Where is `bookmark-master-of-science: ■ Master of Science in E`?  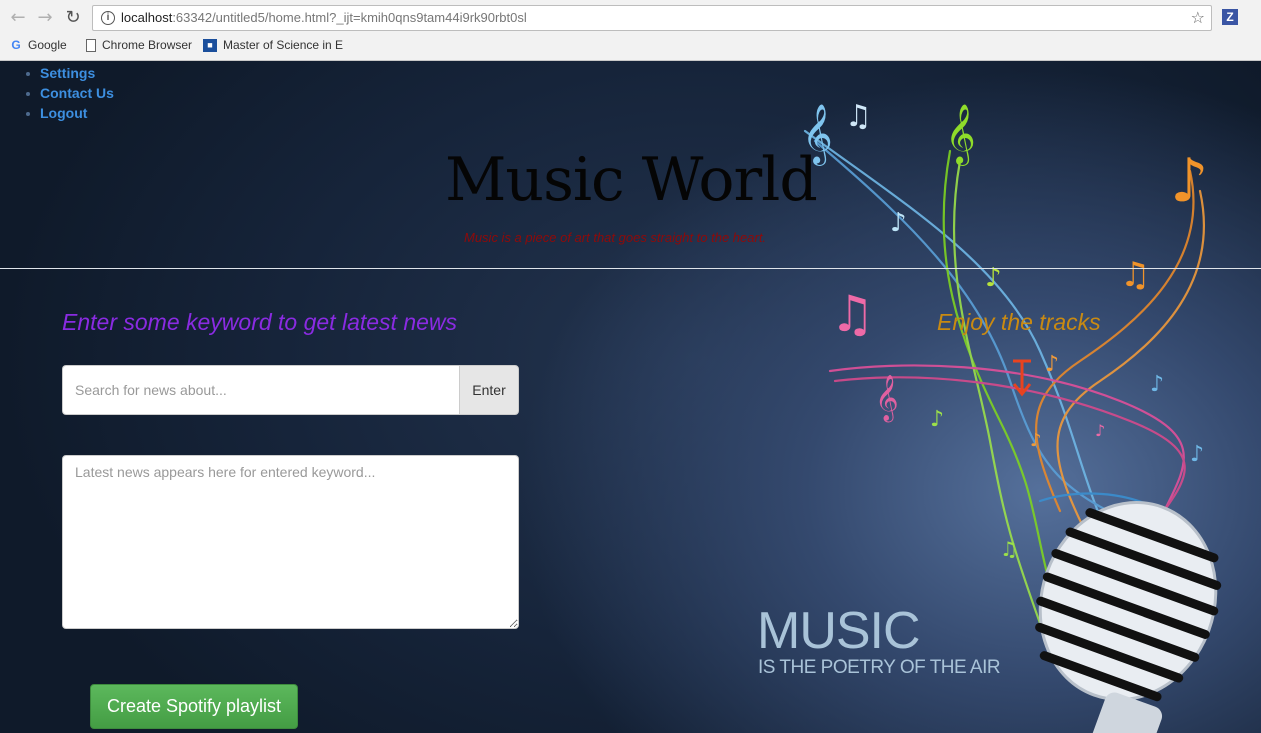 bookmark-master-of-science: ■ Master of Science in E is located at coordinates (273, 45).